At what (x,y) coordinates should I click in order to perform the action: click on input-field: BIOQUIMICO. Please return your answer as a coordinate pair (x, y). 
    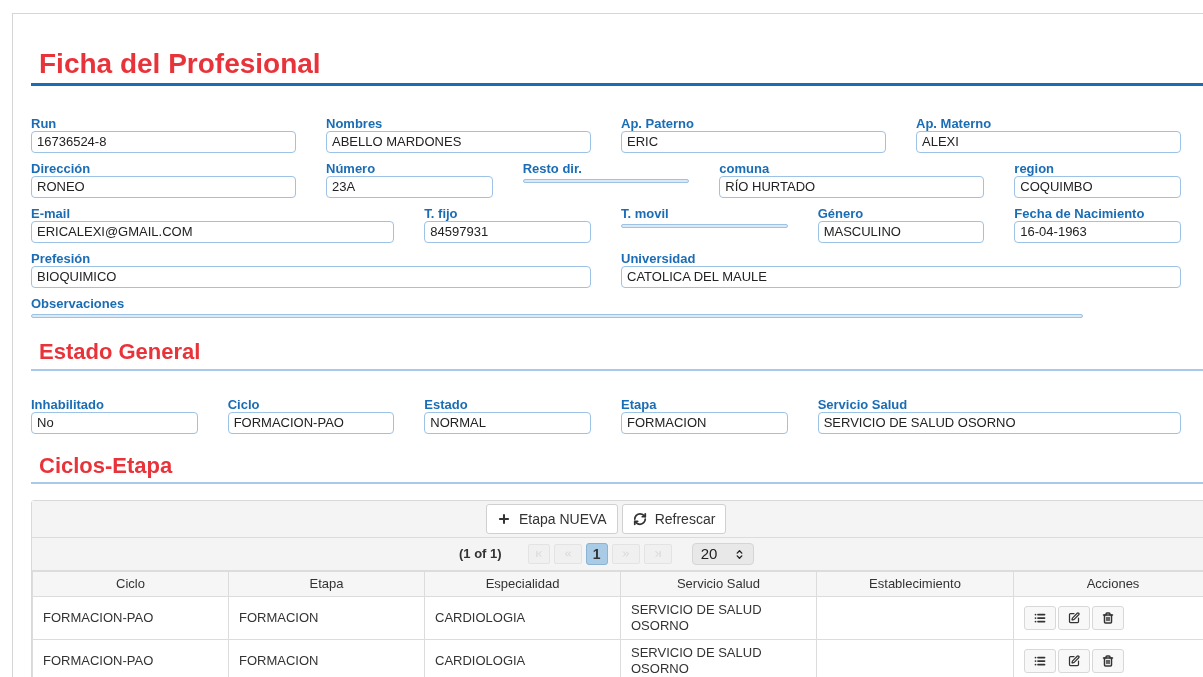
    Looking at the image, I should click on (311, 277).